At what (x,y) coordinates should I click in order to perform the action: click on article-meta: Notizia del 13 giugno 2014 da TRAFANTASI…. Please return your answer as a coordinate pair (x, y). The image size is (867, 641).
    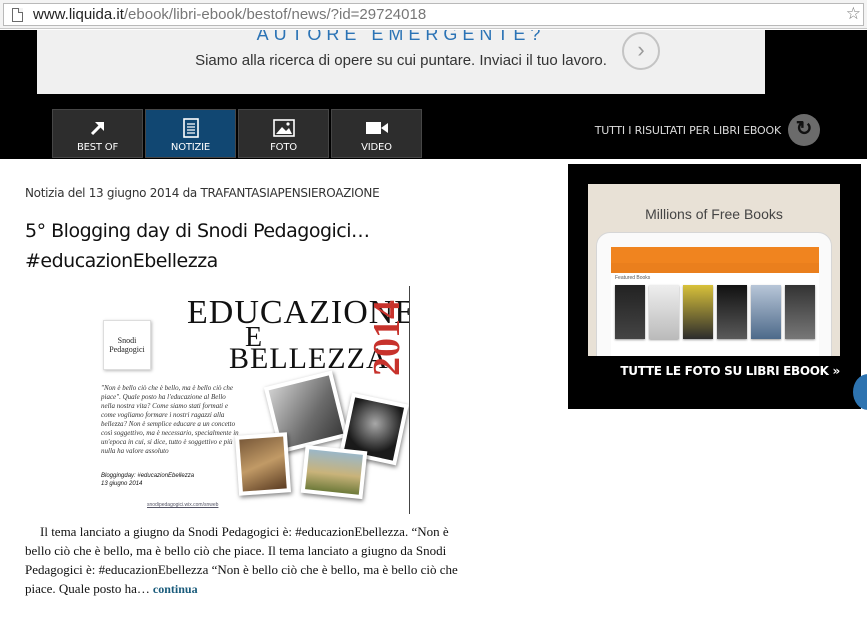
    Looking at the image, I should click on (202, 193).